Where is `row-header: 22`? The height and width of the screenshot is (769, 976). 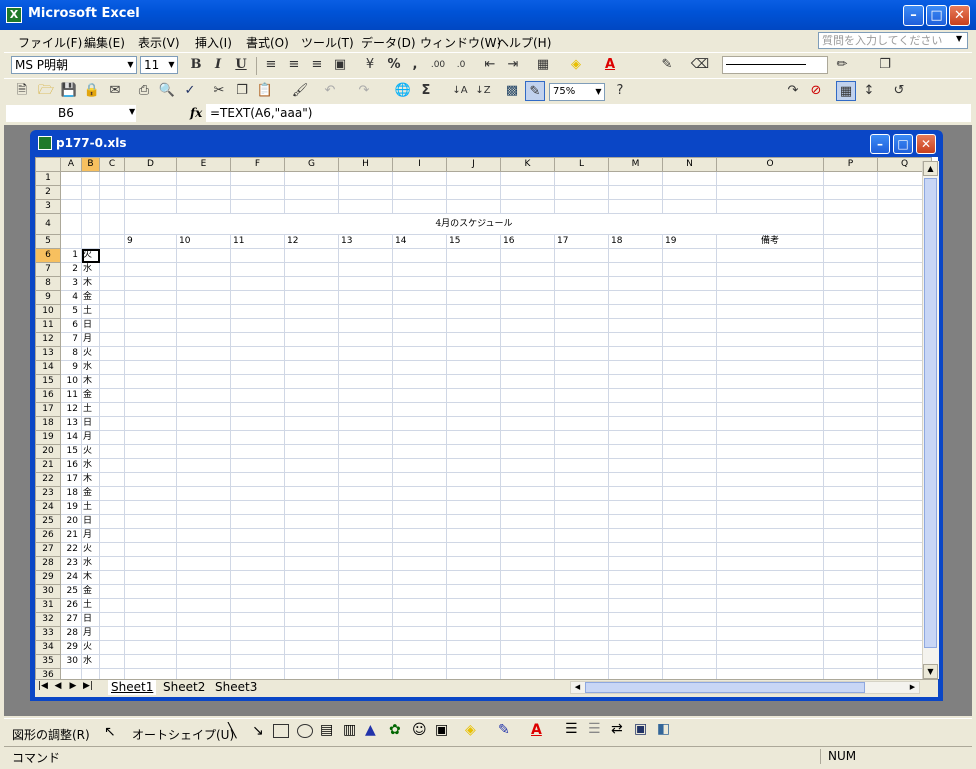
row-header: 22 is located at coordinates (48, 479).